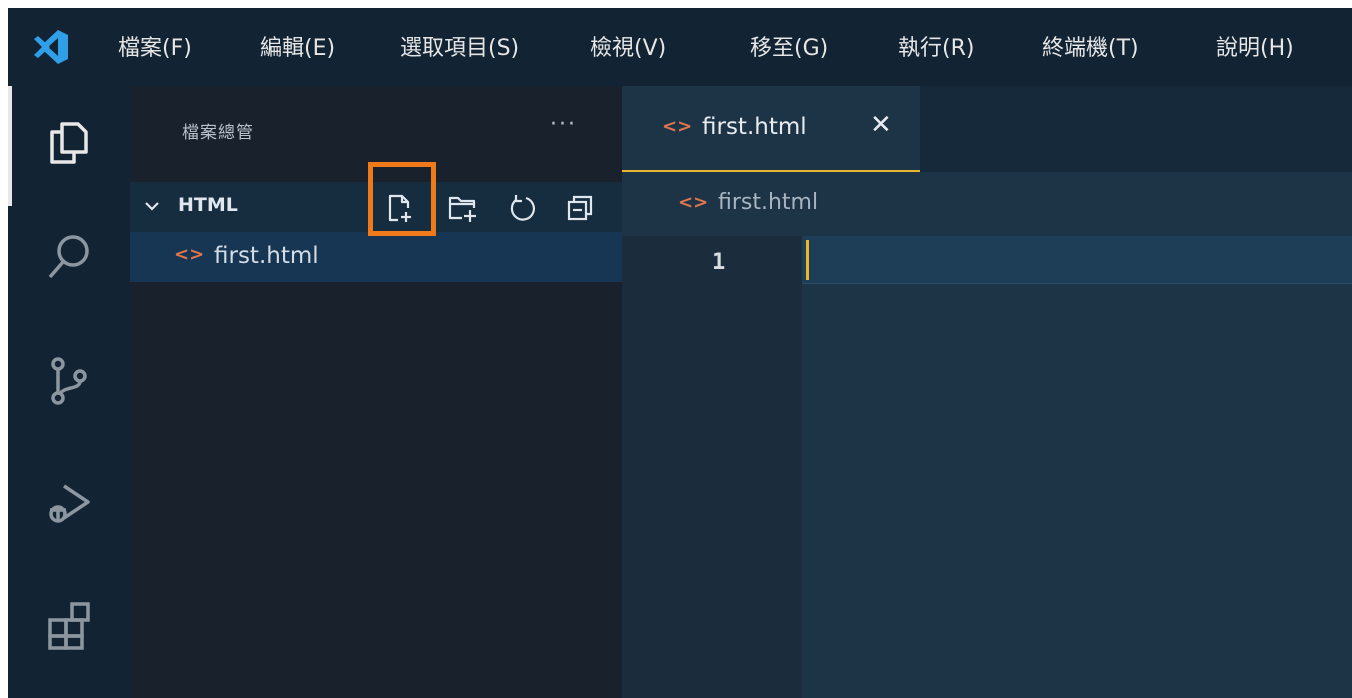 The image size is (1352, 698). What do you see at coordinates (719, 262) in the screenshot?
I see `line-number: 1` at bounding box center [719, 262].